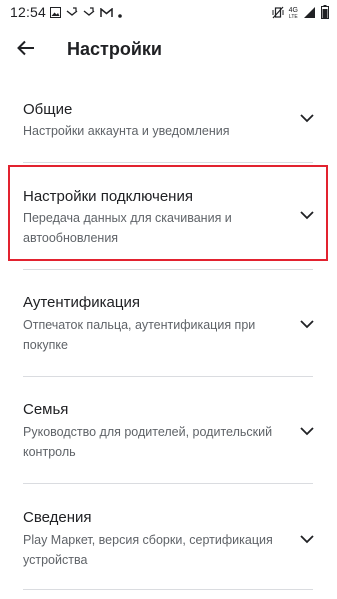 The image size is (337, 599). I want to click on status-time: 12:54, so click(28, 12).